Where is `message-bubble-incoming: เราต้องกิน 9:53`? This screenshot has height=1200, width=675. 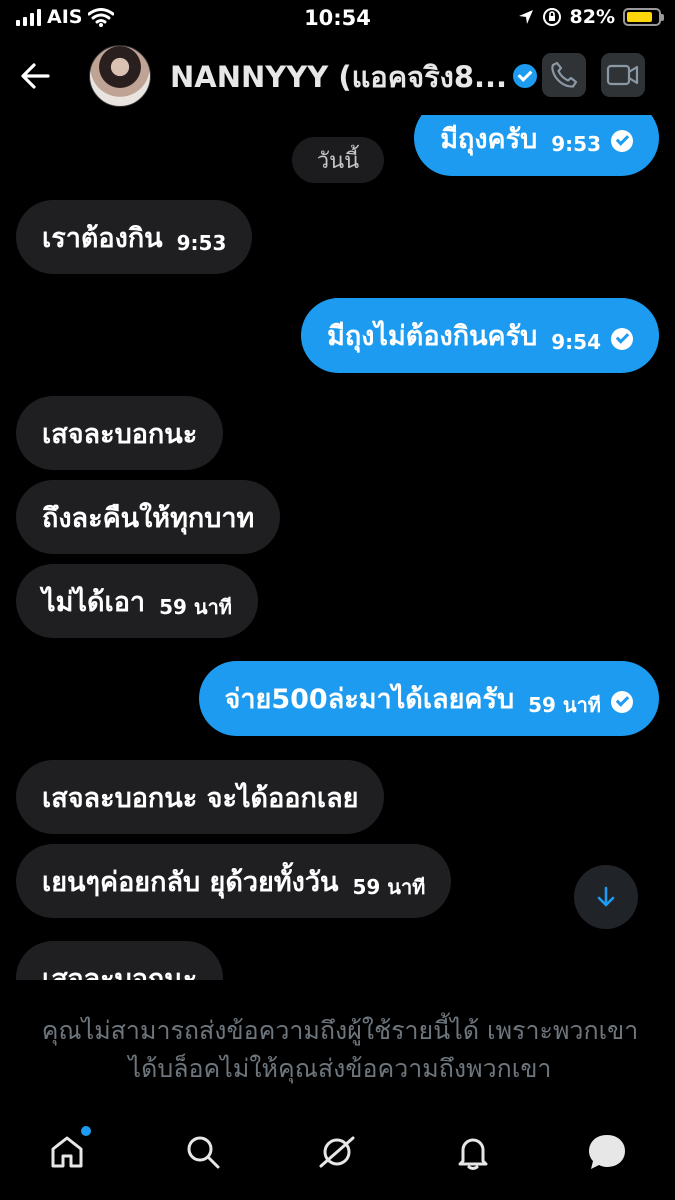 message-bubble-incoming: เราต้องกิน 9:53 is located at coordinates (134, 237).